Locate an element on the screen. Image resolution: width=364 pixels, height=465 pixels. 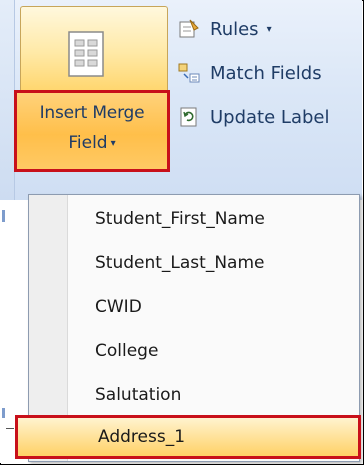
menu-item-label: College is located at coordinates (127, 351).